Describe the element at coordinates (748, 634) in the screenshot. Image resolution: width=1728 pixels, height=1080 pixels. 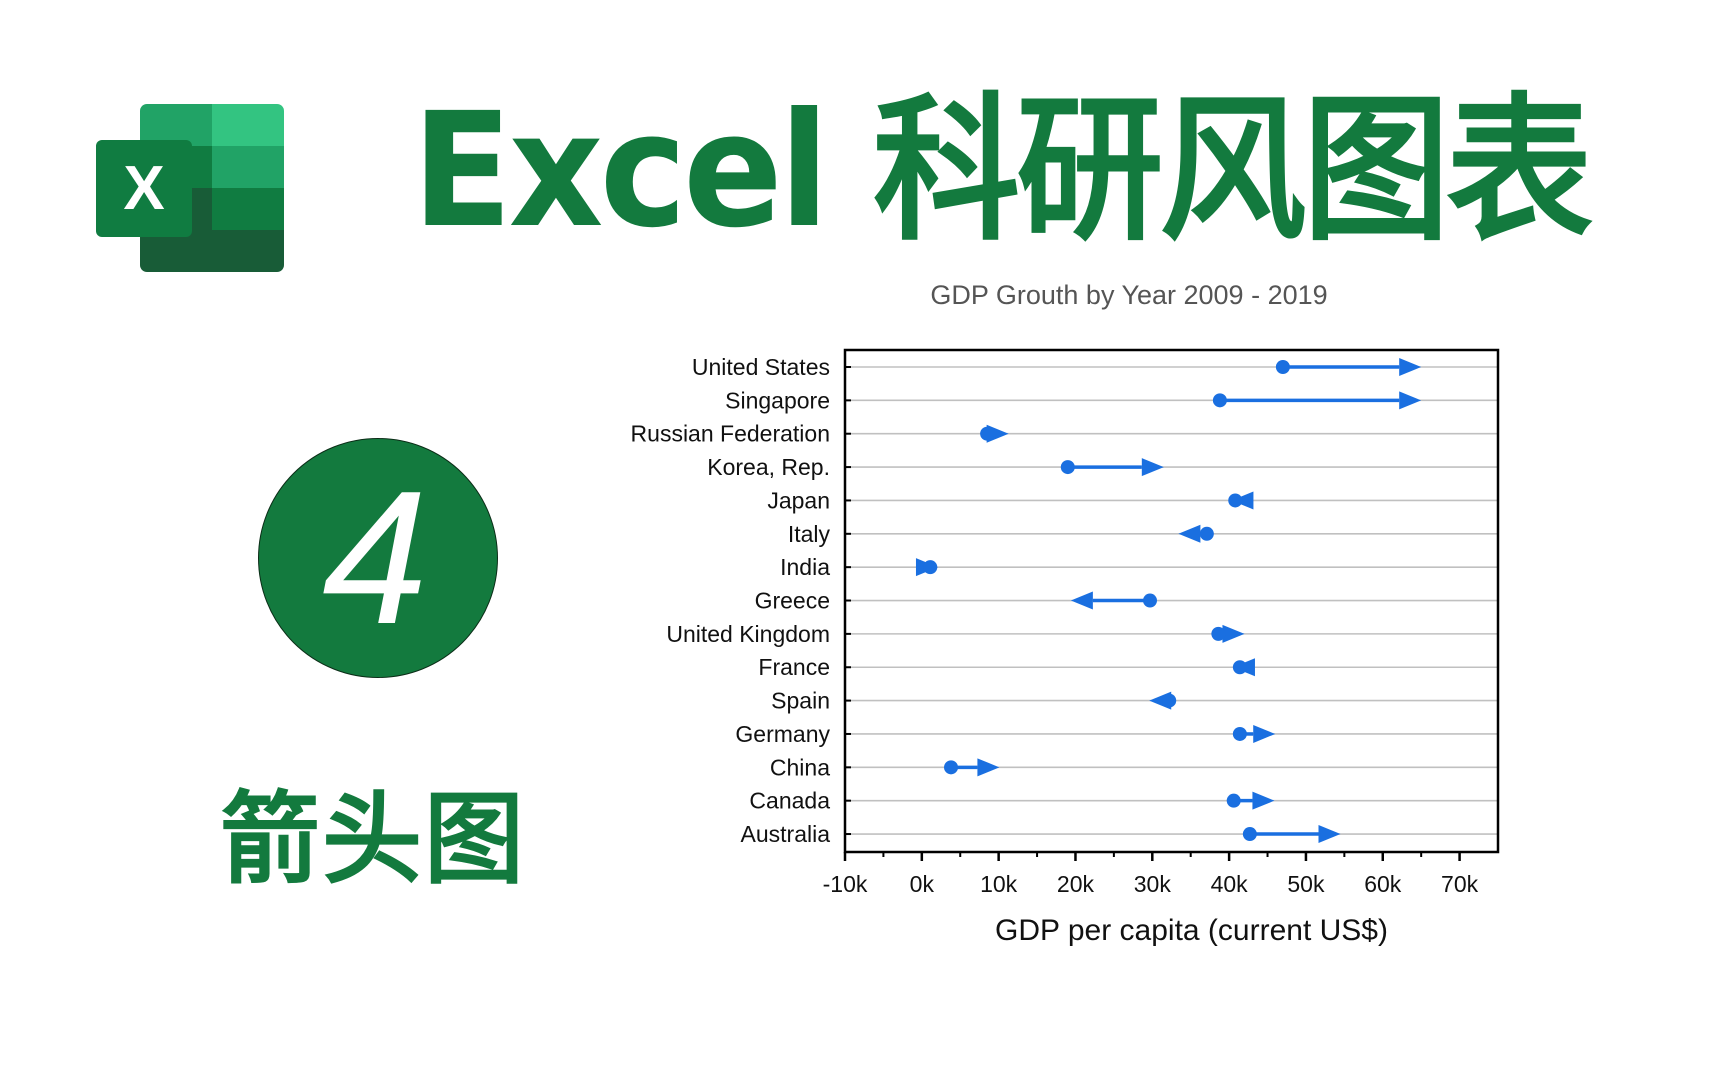
I see `y-tick-label: United Kingdom` at that location.